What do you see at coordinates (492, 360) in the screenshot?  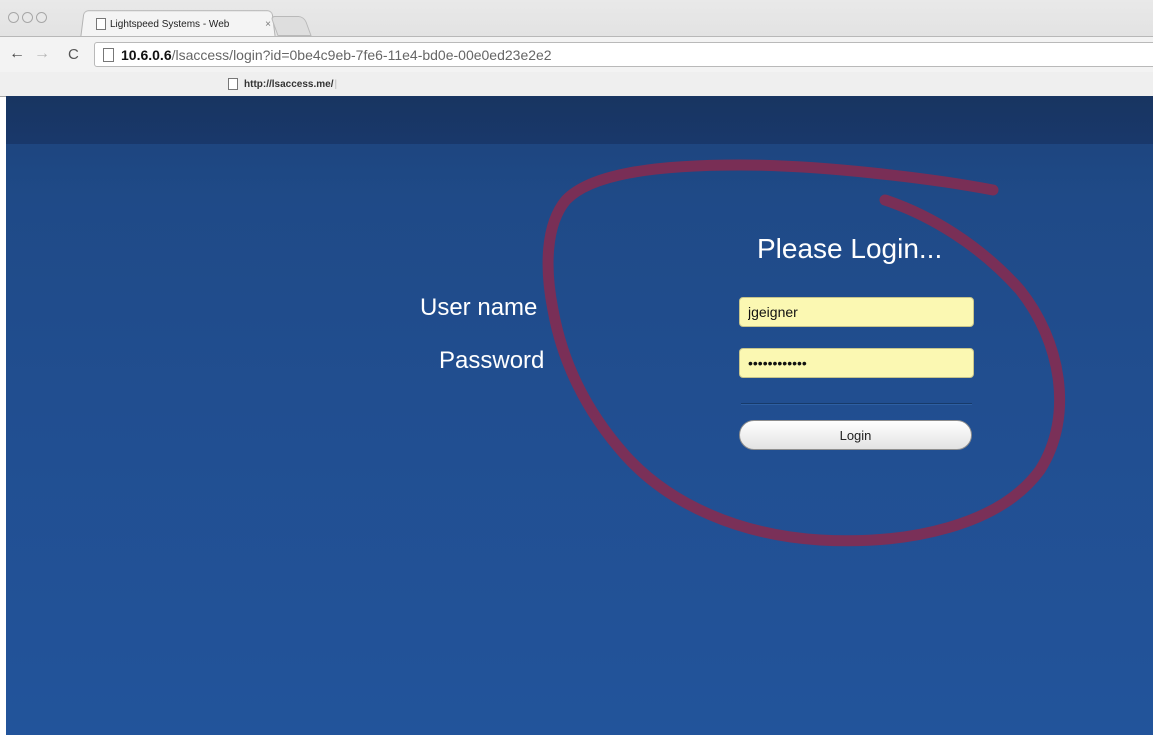 I see `password-label: Password` at bounding box center [492, 360].